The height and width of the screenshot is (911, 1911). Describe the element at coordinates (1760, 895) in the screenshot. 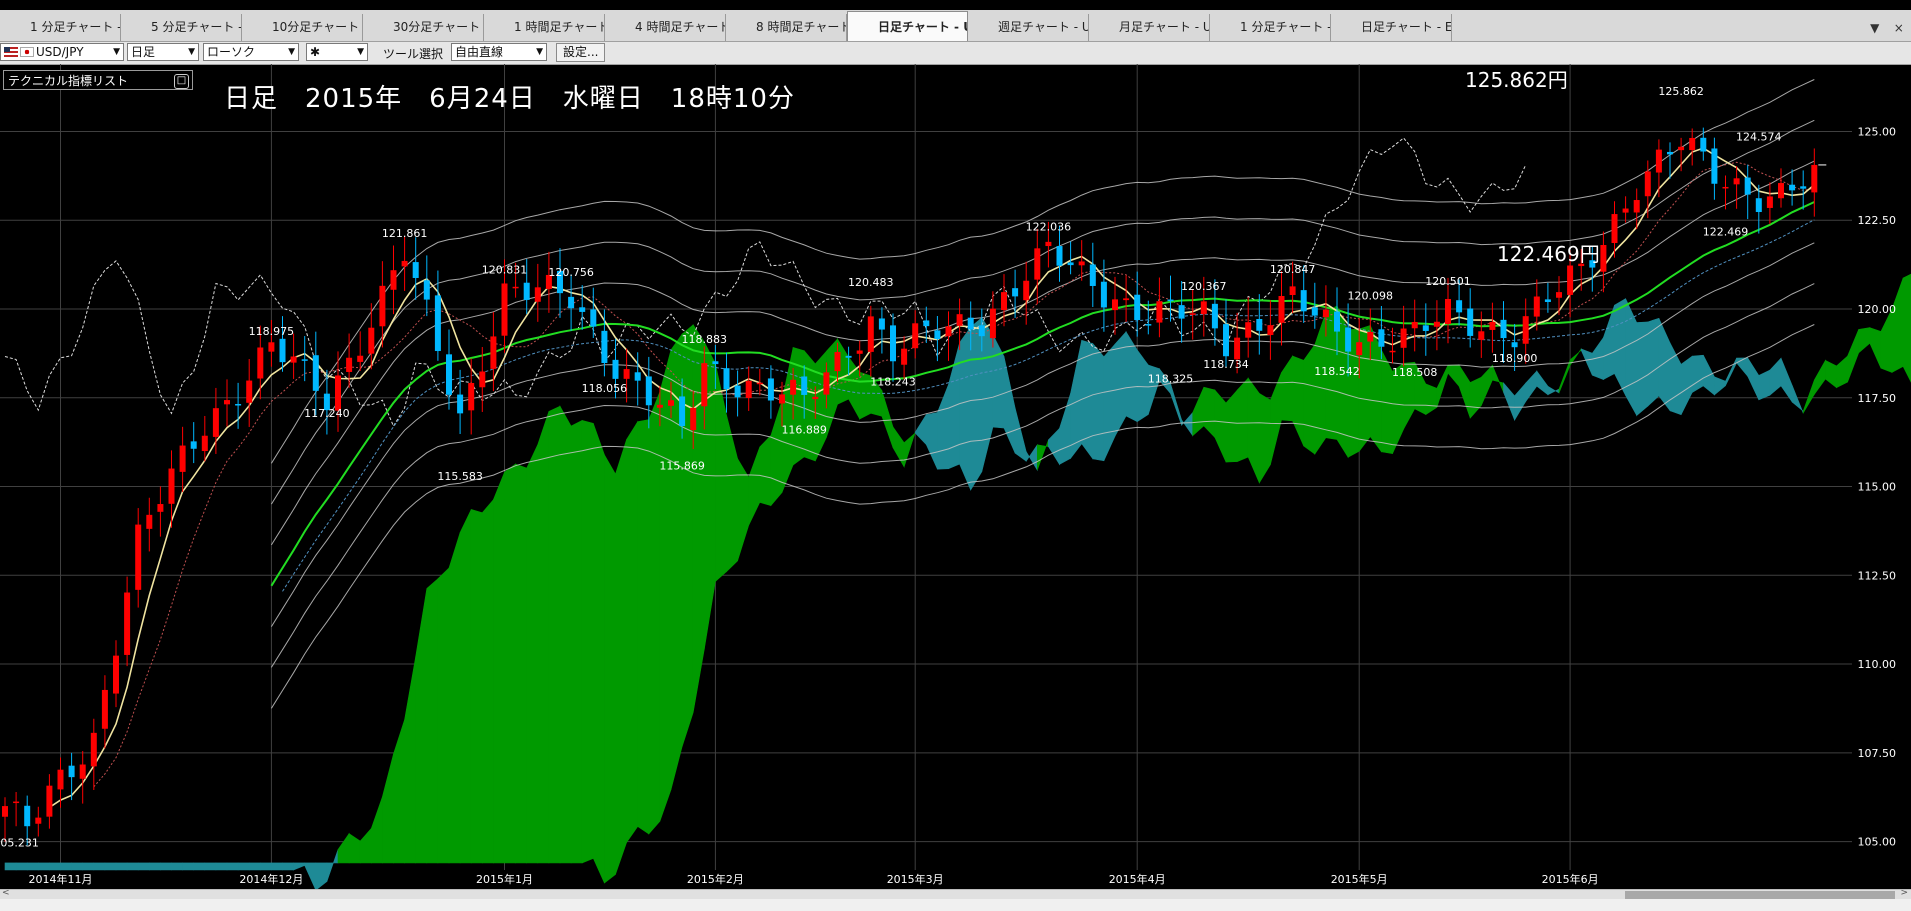

I see `scroll-thumb` at that location.